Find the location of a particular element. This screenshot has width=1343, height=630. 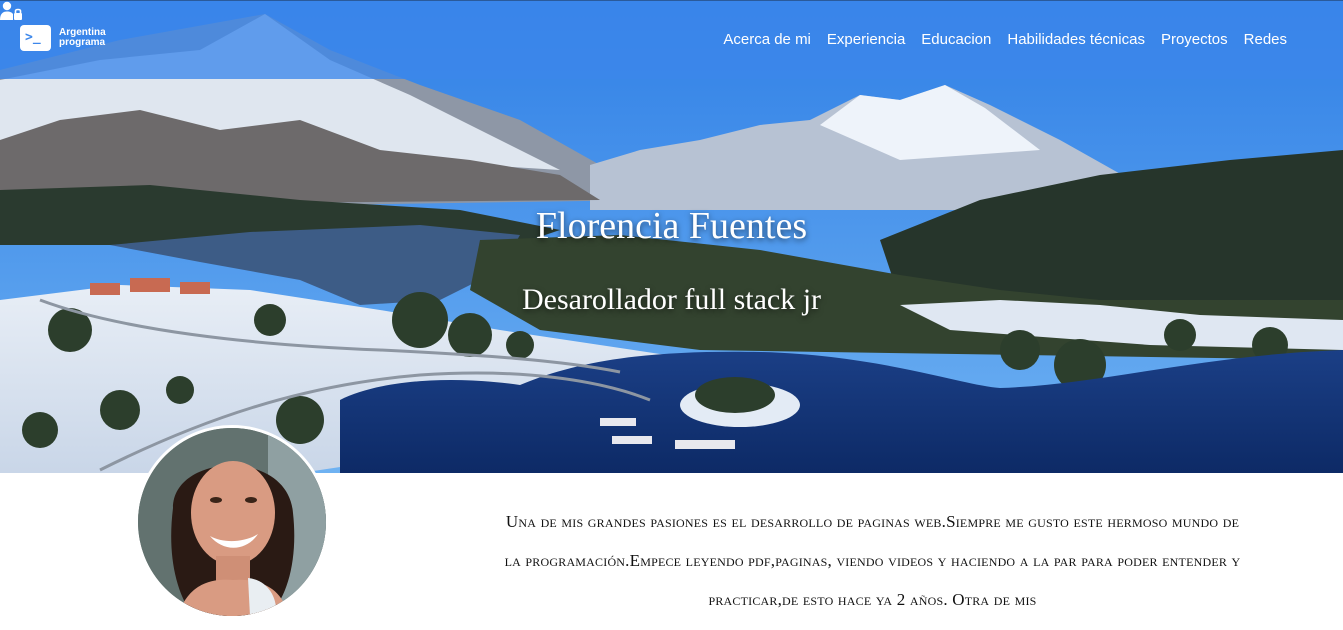

nav-link-acerca: Acerca de mi is located at coordinates (767, 39).